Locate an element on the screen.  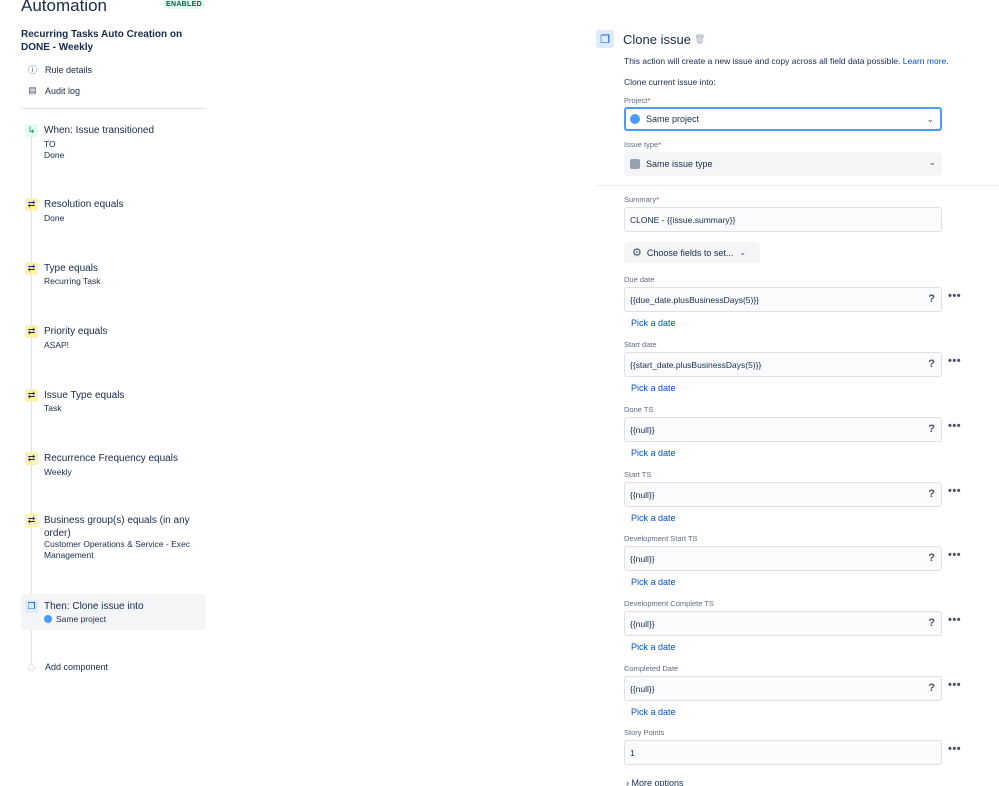
choose-fields-button: ⚙ Choose fields to set... ⌄ is located at coordinates (692, 252).